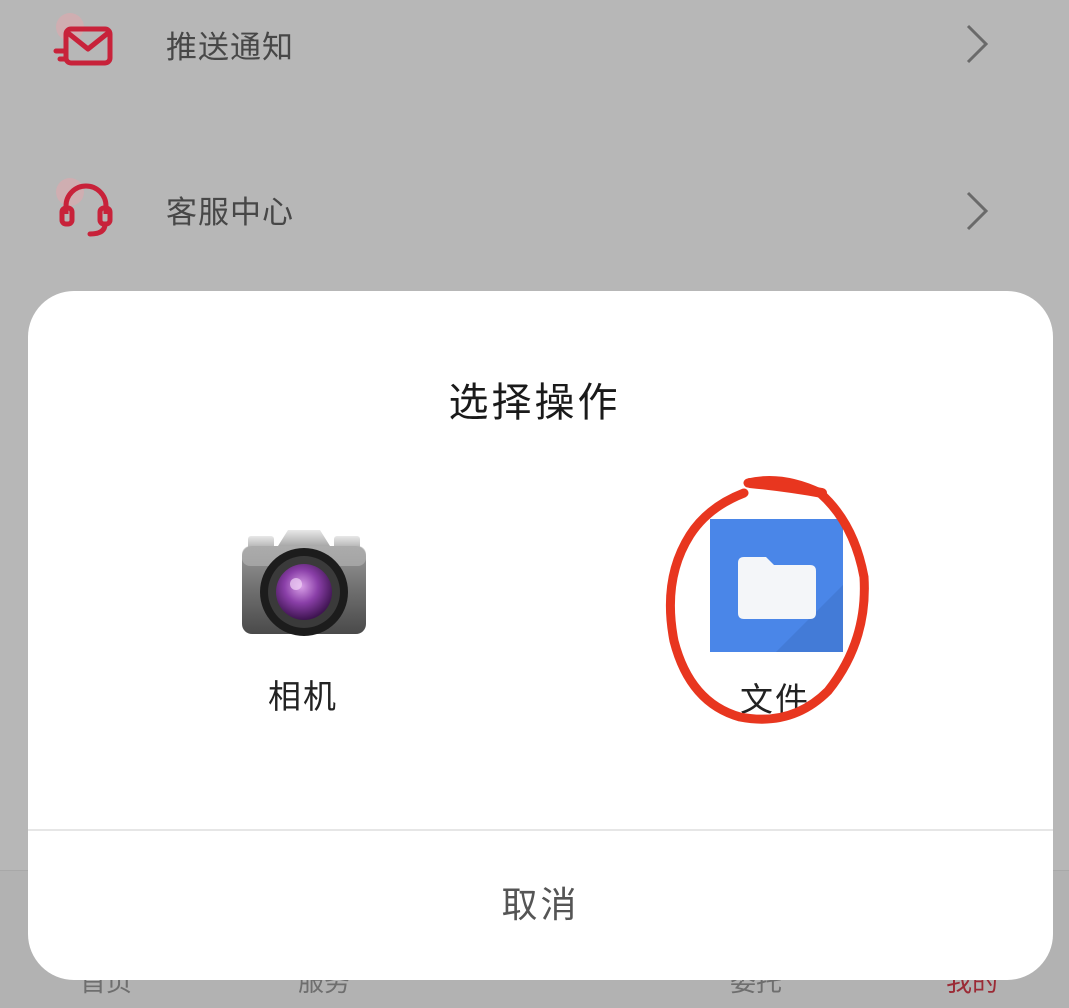  I want to click on option-files: 文件, so click(780, 612).